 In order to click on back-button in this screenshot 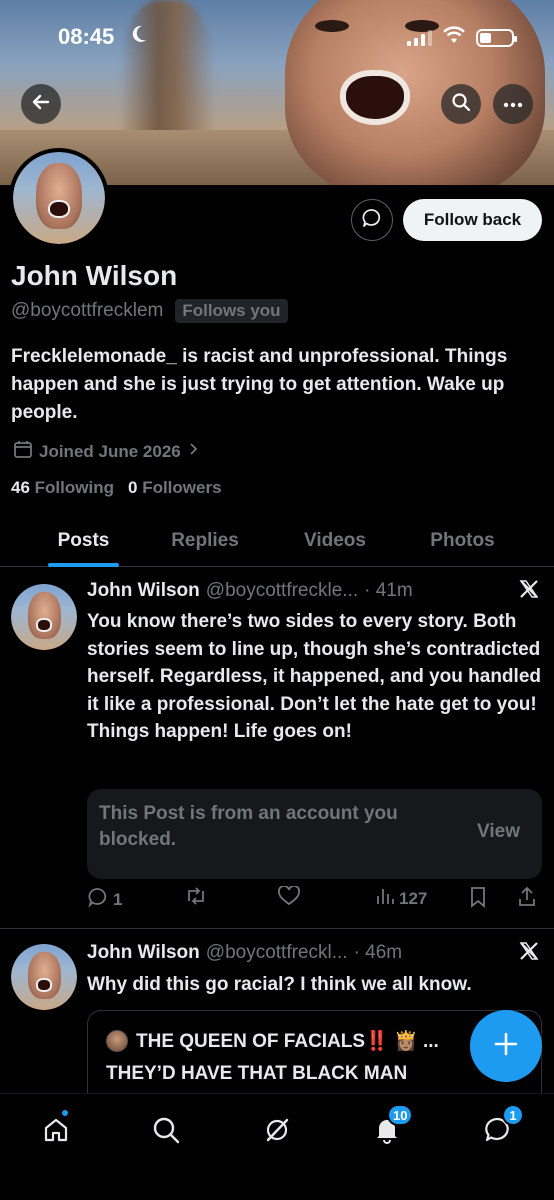, I will do `click(41, 104)`.